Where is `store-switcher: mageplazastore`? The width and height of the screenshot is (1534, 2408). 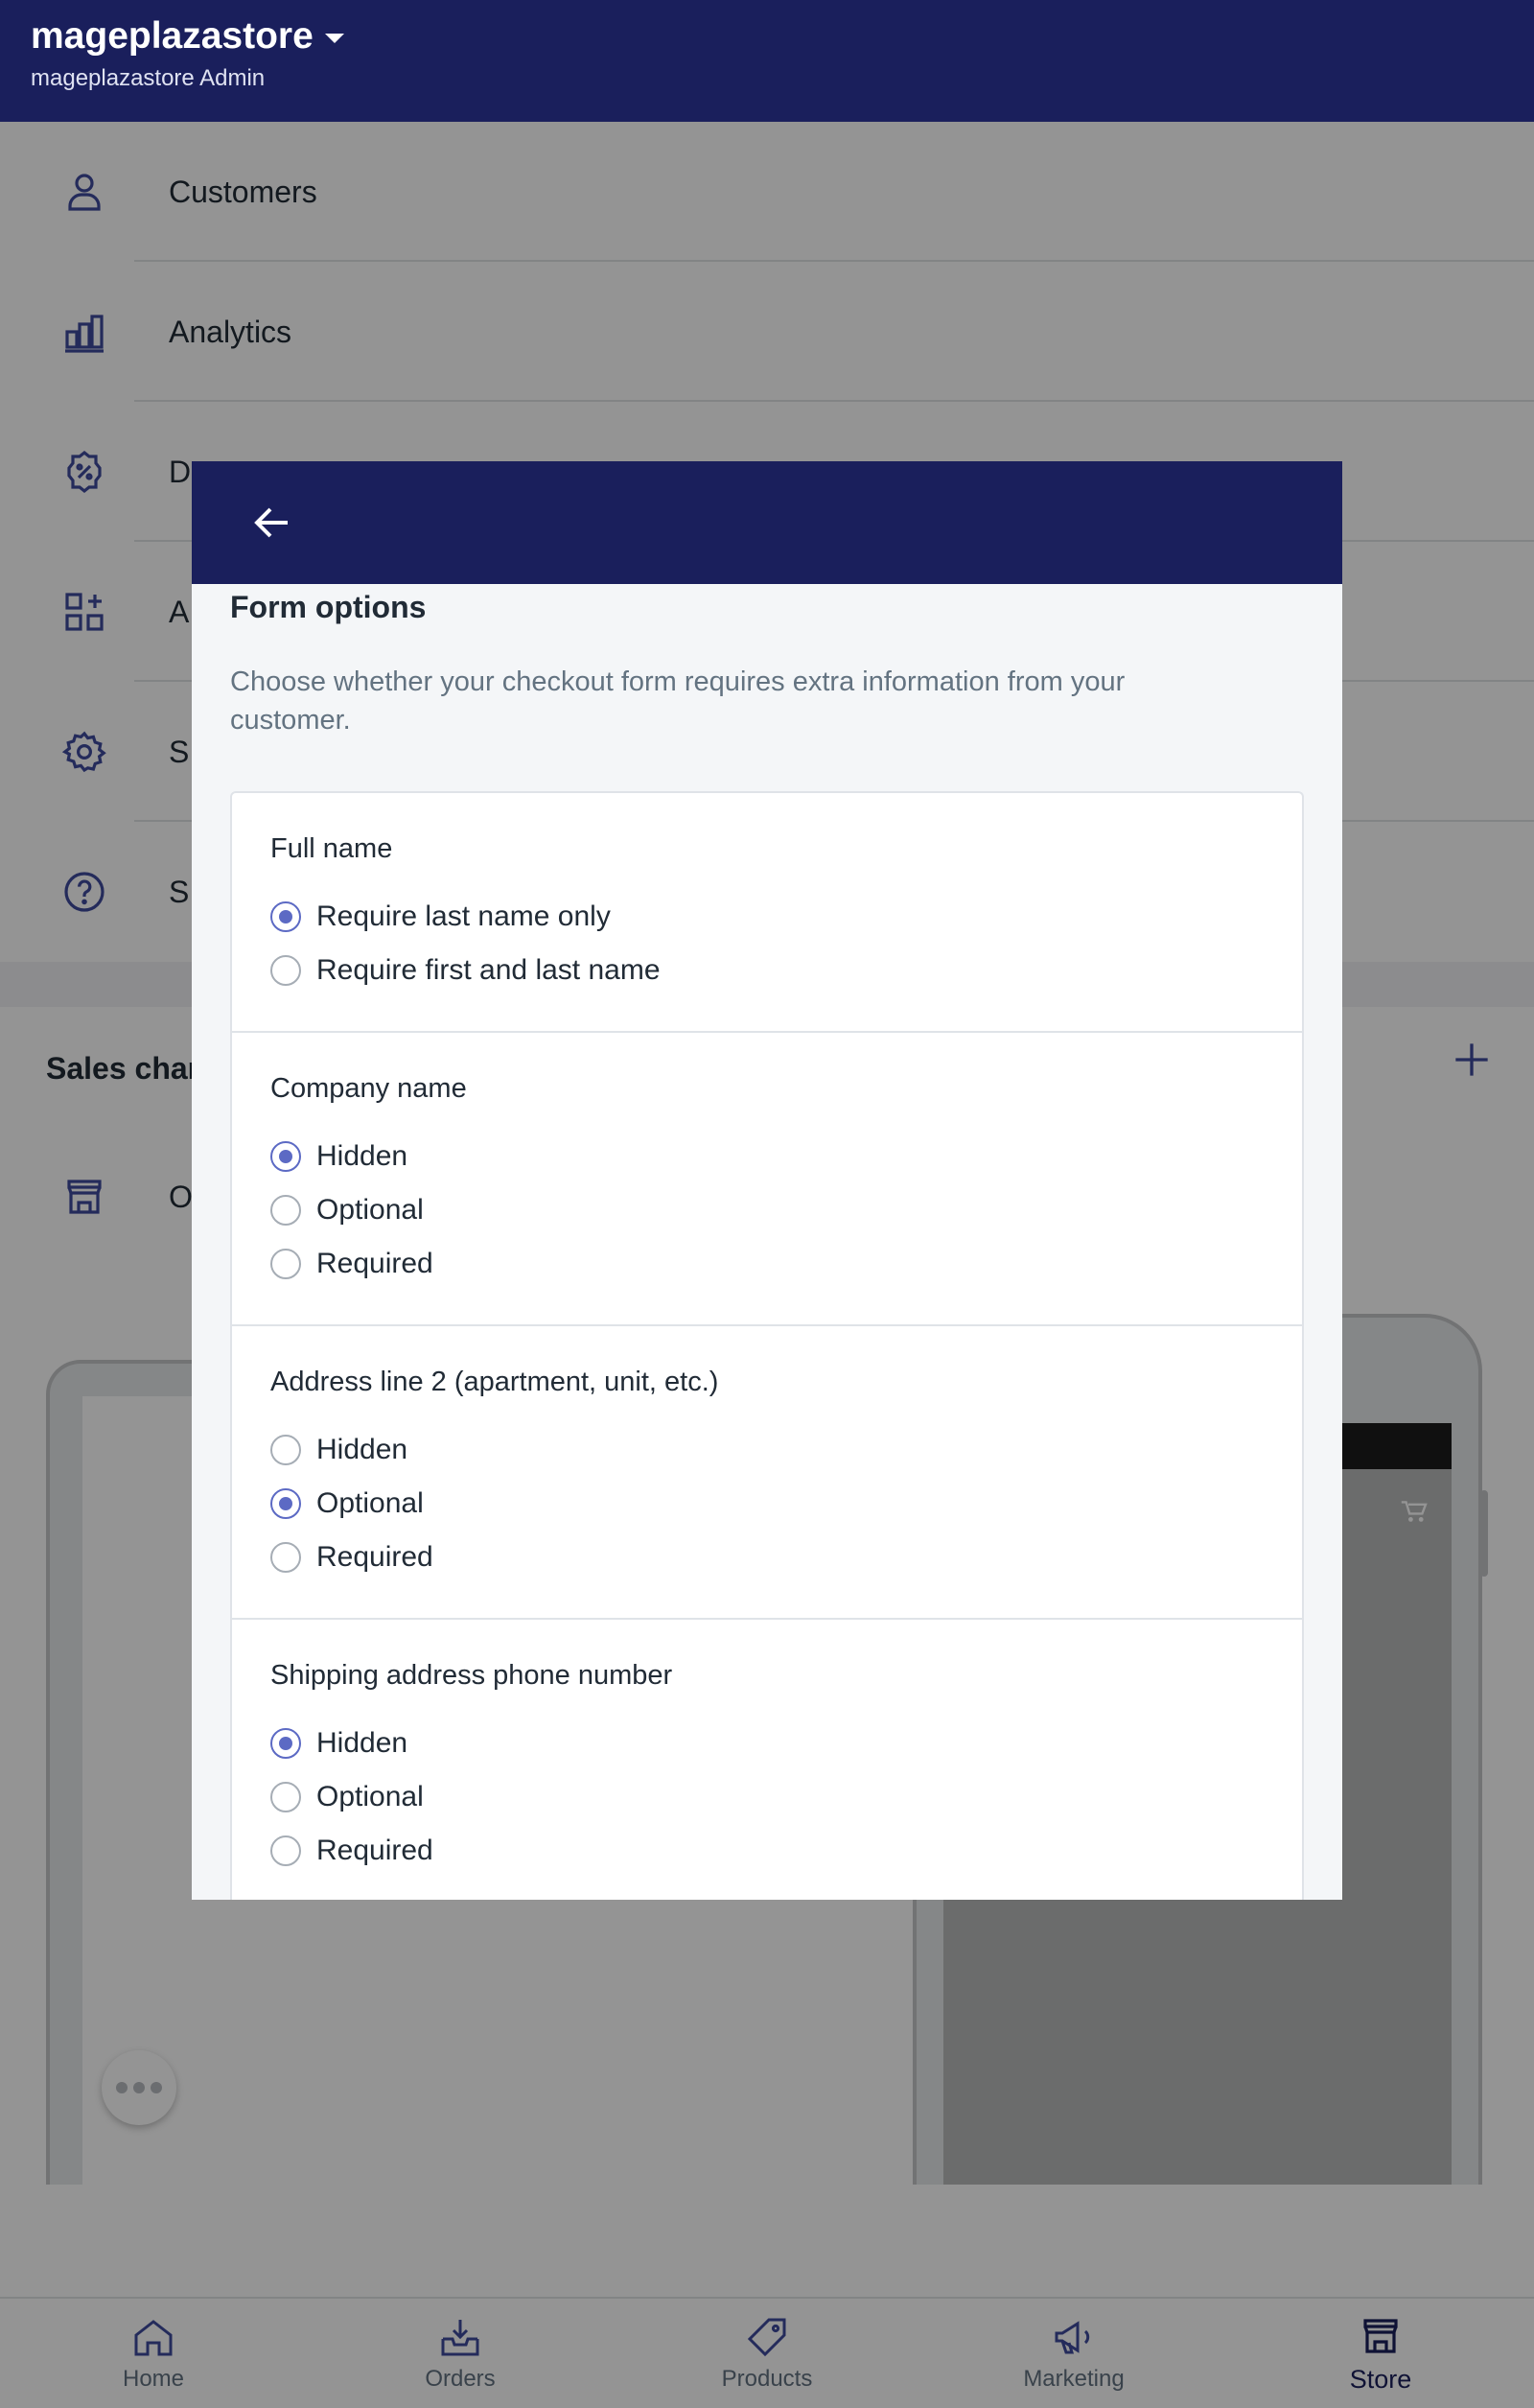 store-switcher: mageplazastore is located at coordinates (187, 36).